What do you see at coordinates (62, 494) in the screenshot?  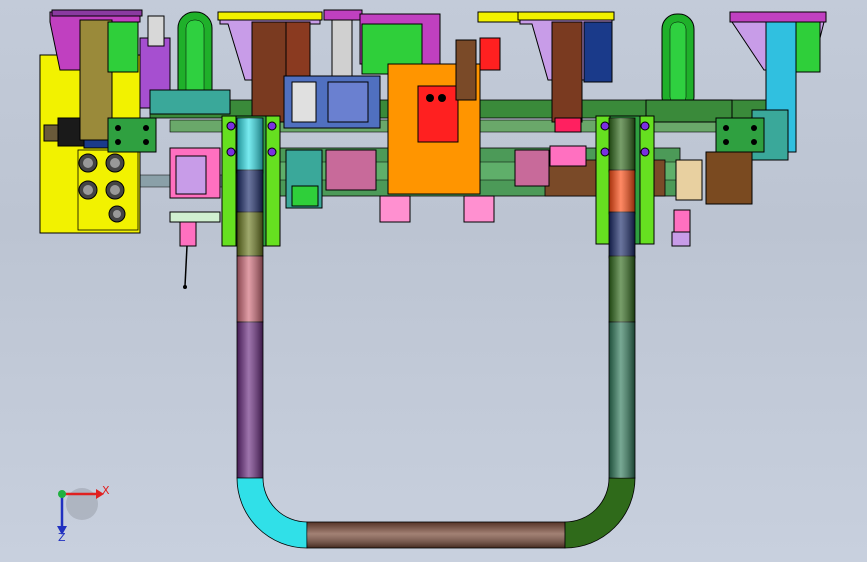 I see `origin-marker` at bounding box center [62, 494].